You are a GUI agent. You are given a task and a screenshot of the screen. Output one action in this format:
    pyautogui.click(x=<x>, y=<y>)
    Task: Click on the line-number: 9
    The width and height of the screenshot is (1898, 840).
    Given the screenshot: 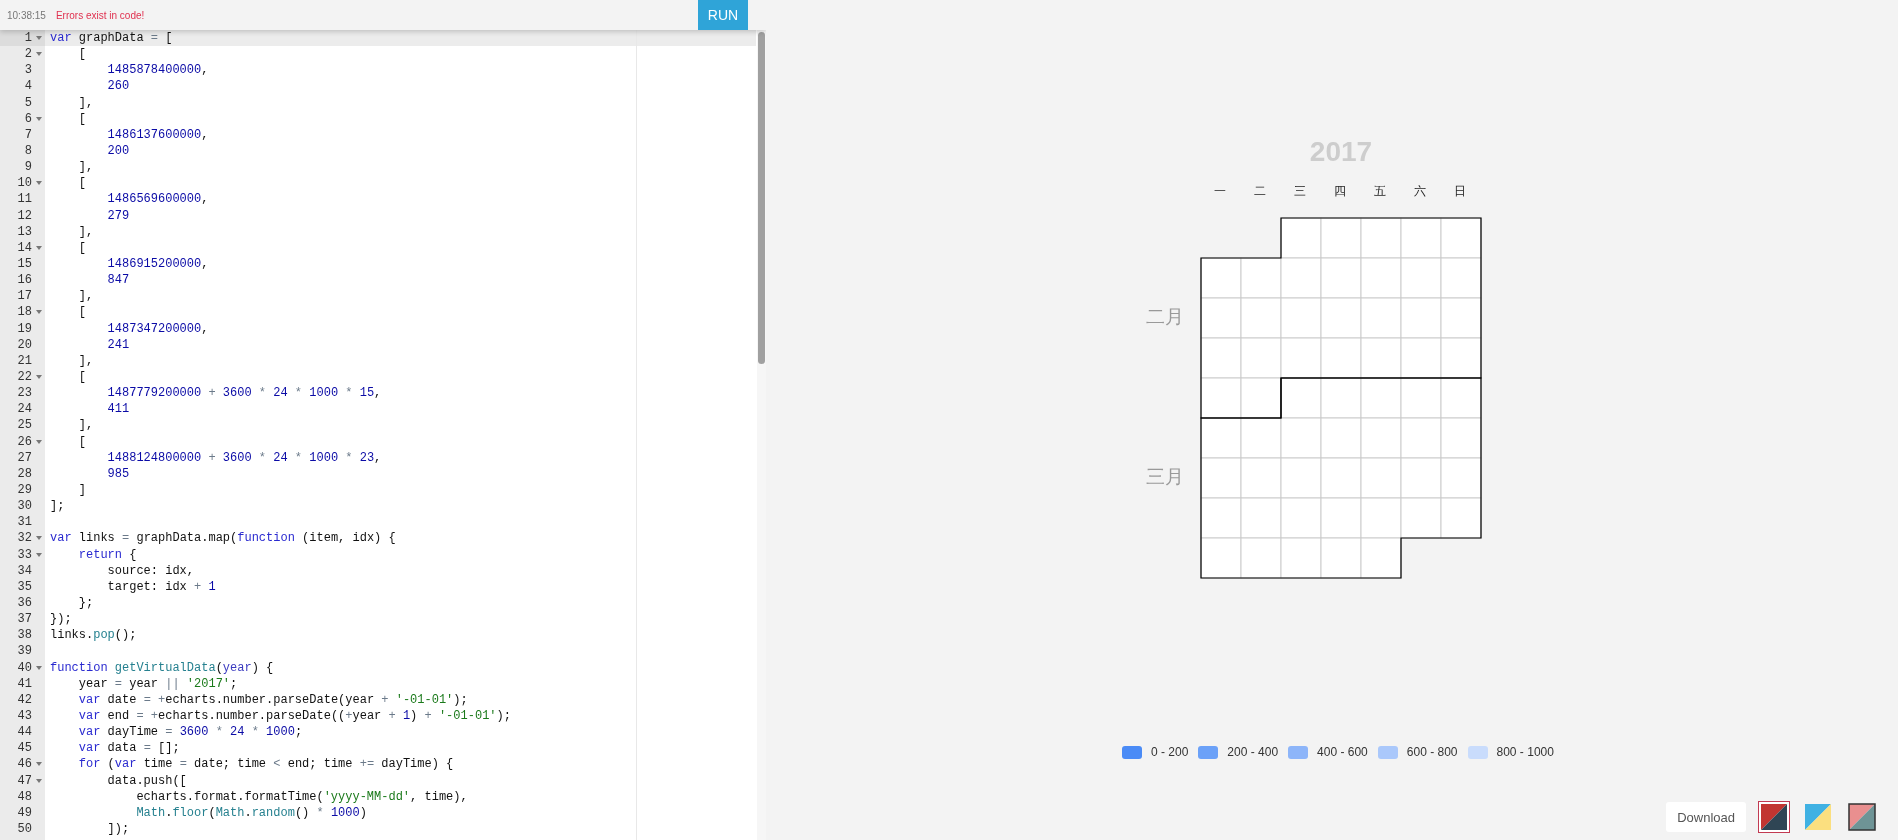 What is the action you would take?
    pyautogui.click(x=28, y=167)
    